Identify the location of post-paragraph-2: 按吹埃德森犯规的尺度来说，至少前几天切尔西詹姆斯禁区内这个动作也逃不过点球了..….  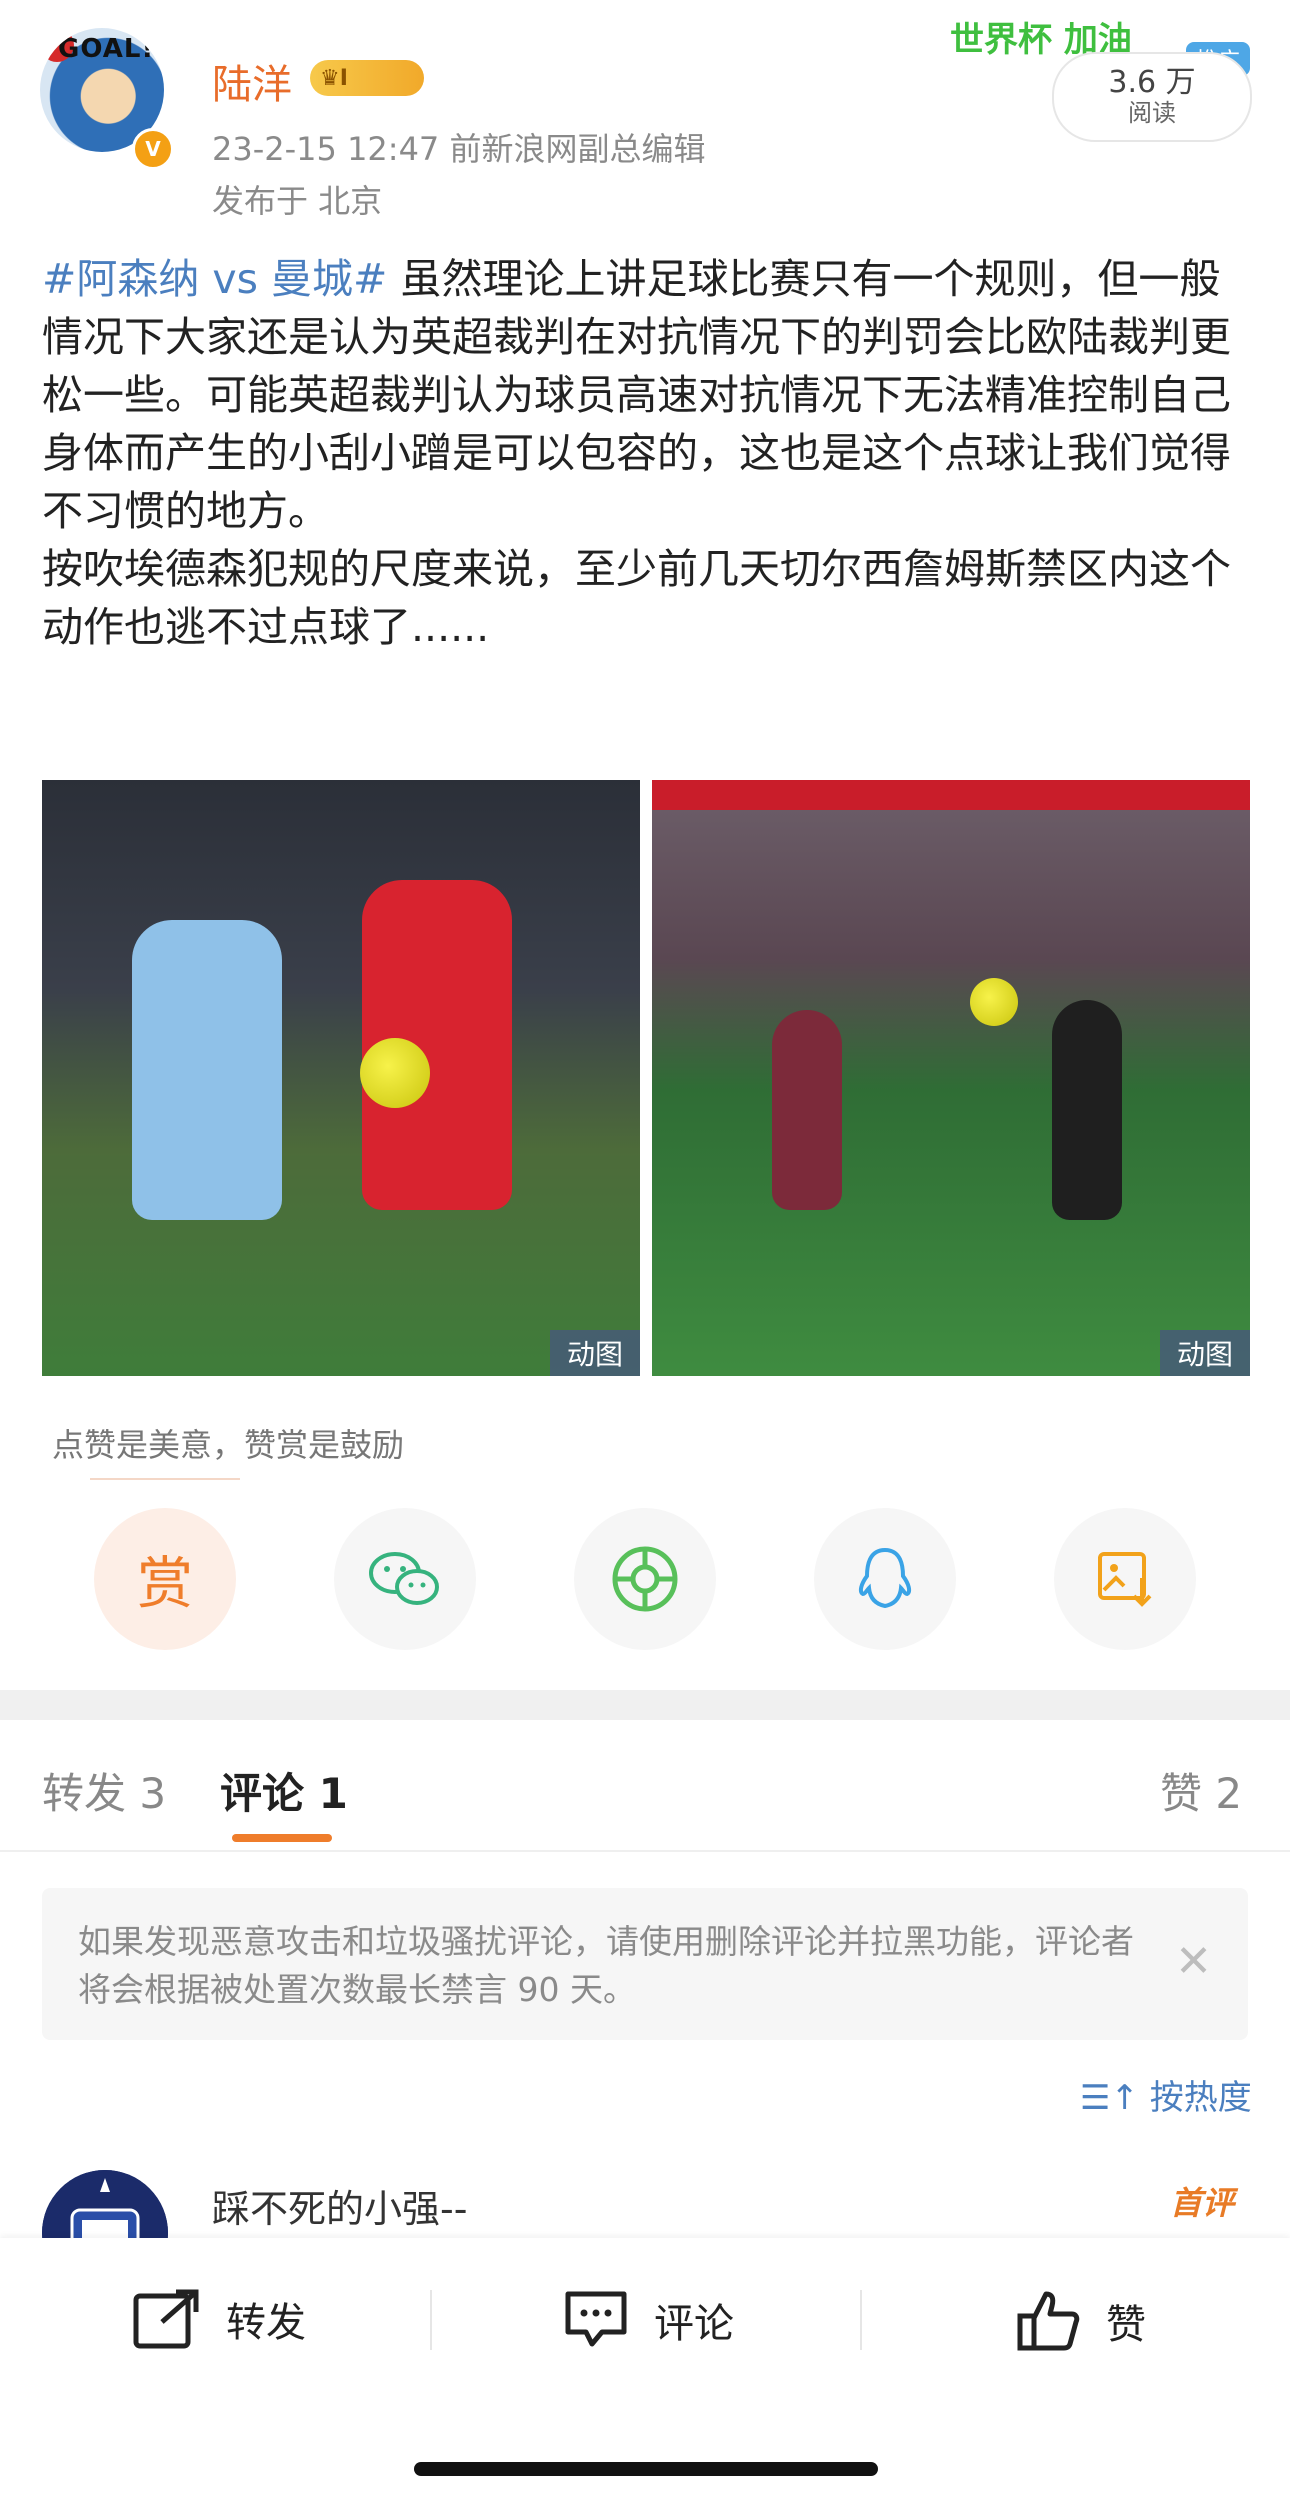
(636, 598).